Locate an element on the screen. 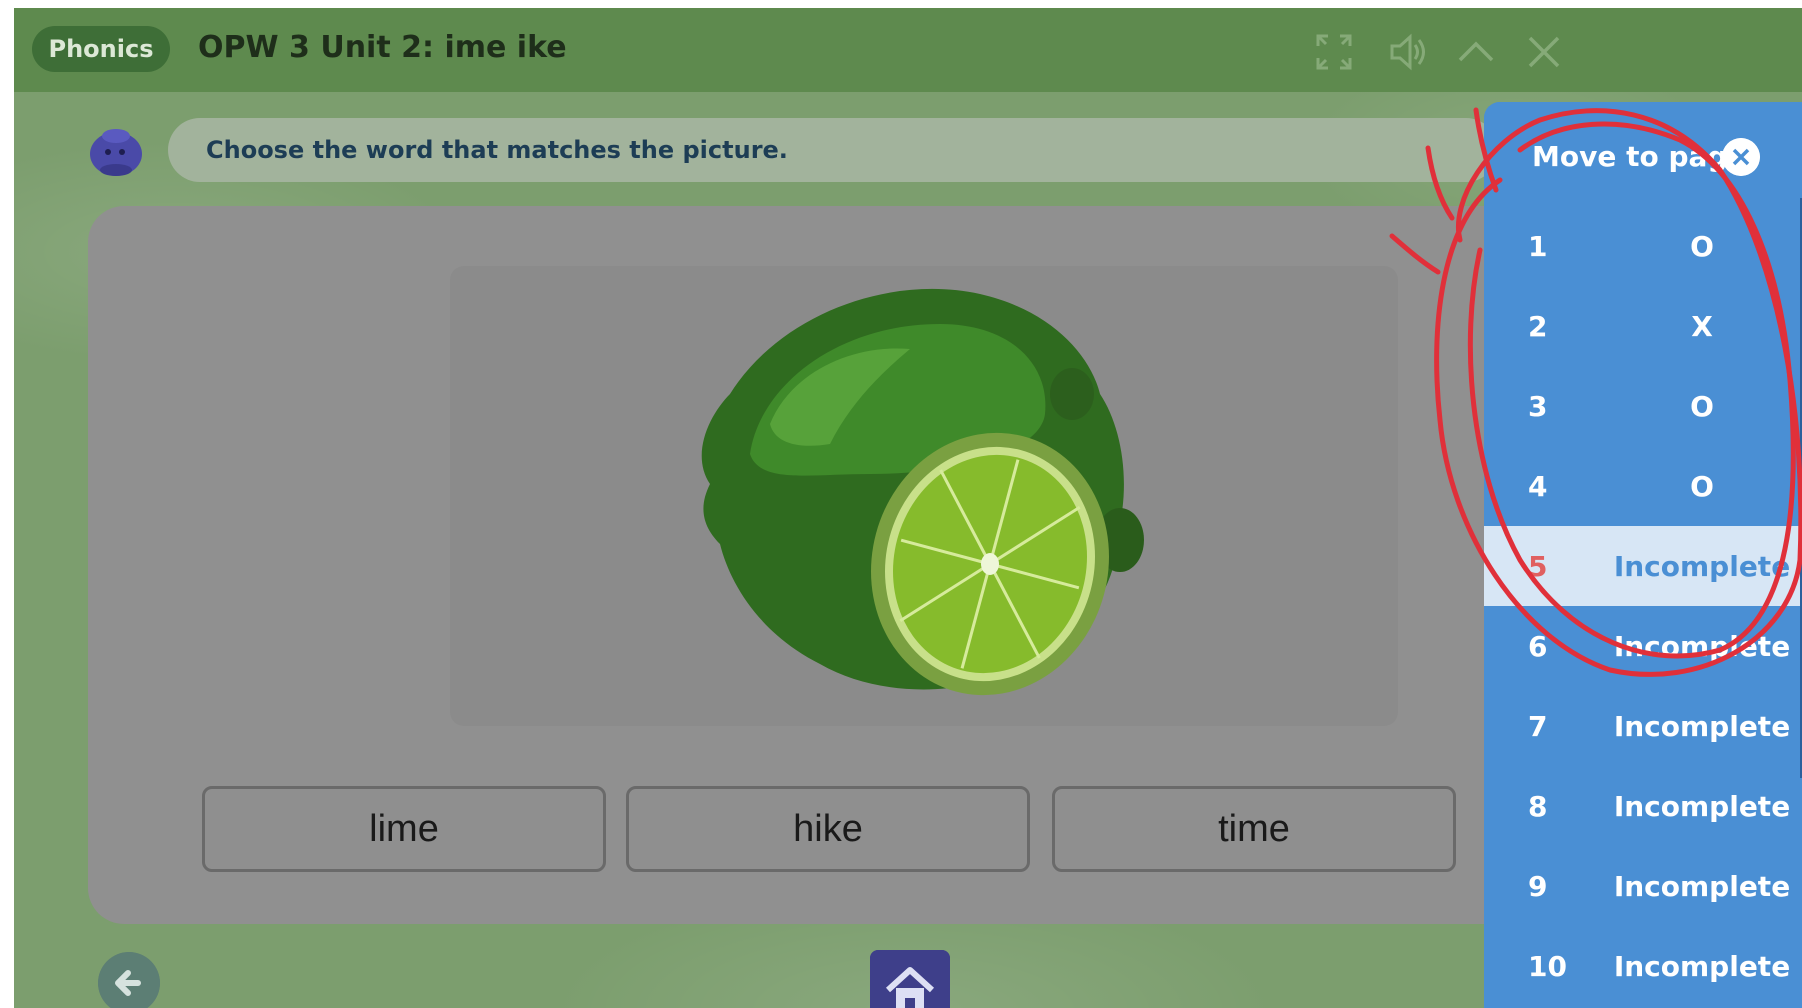 The height and width of the screenshot is (1008, 1802). page-row-5-current: 5 Incomplete is located at coordinates (1643, 566).